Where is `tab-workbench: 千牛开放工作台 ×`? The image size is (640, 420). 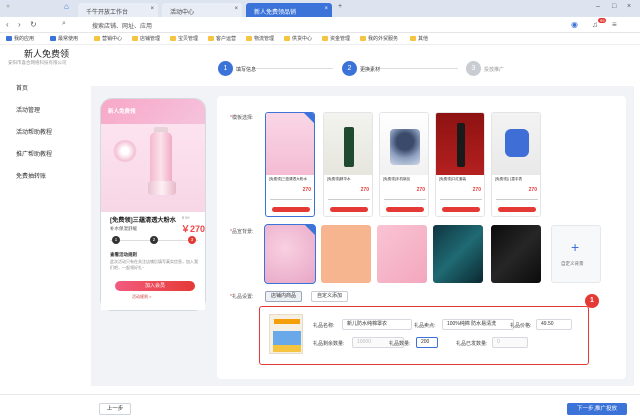 tab-workbench: 千牛开放工作台 × is located at coordinates (118, 10).